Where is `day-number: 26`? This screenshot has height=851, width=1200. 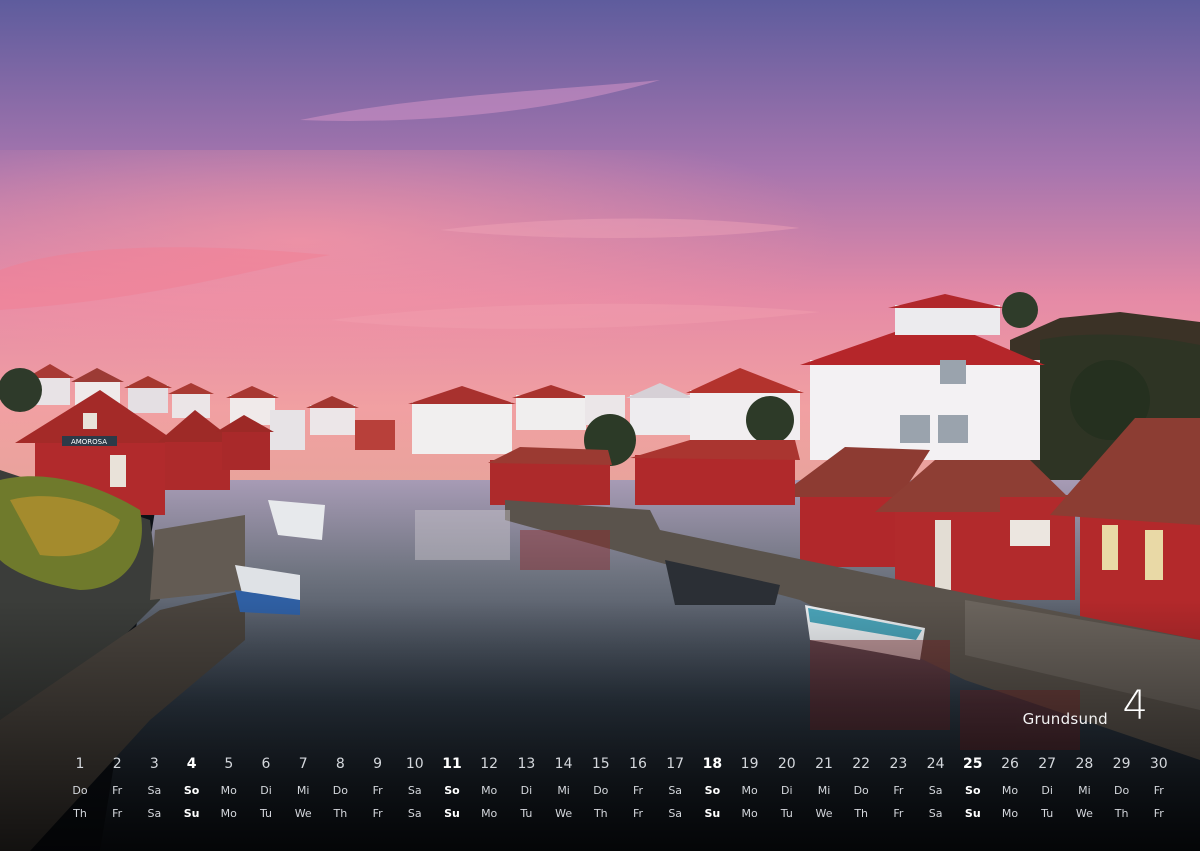 day-number: 26 is located at coordinates (1010, 764).